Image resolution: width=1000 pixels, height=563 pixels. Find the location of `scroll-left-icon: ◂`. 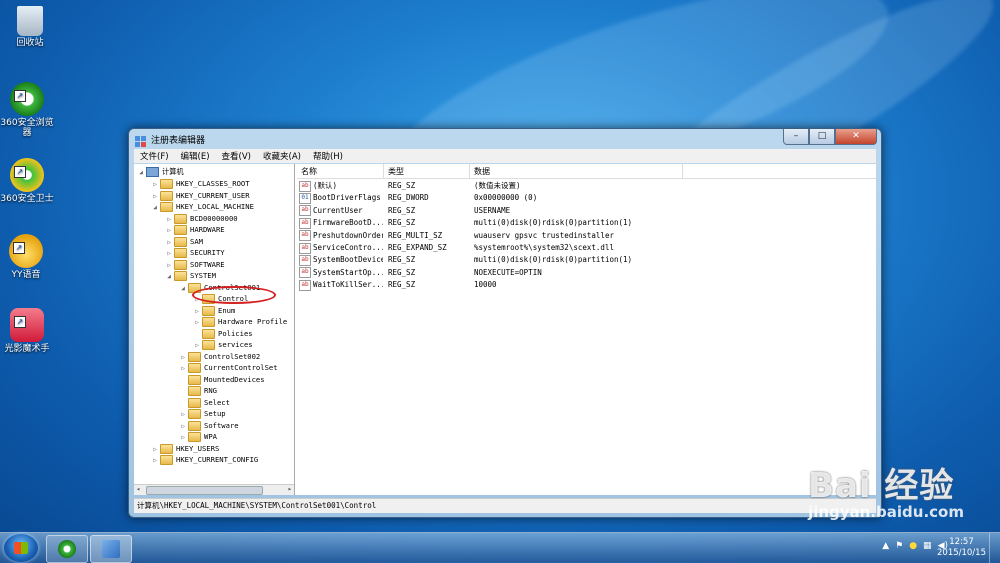

scroll-left-icon: ◂ is located at coordinates (138, 489).